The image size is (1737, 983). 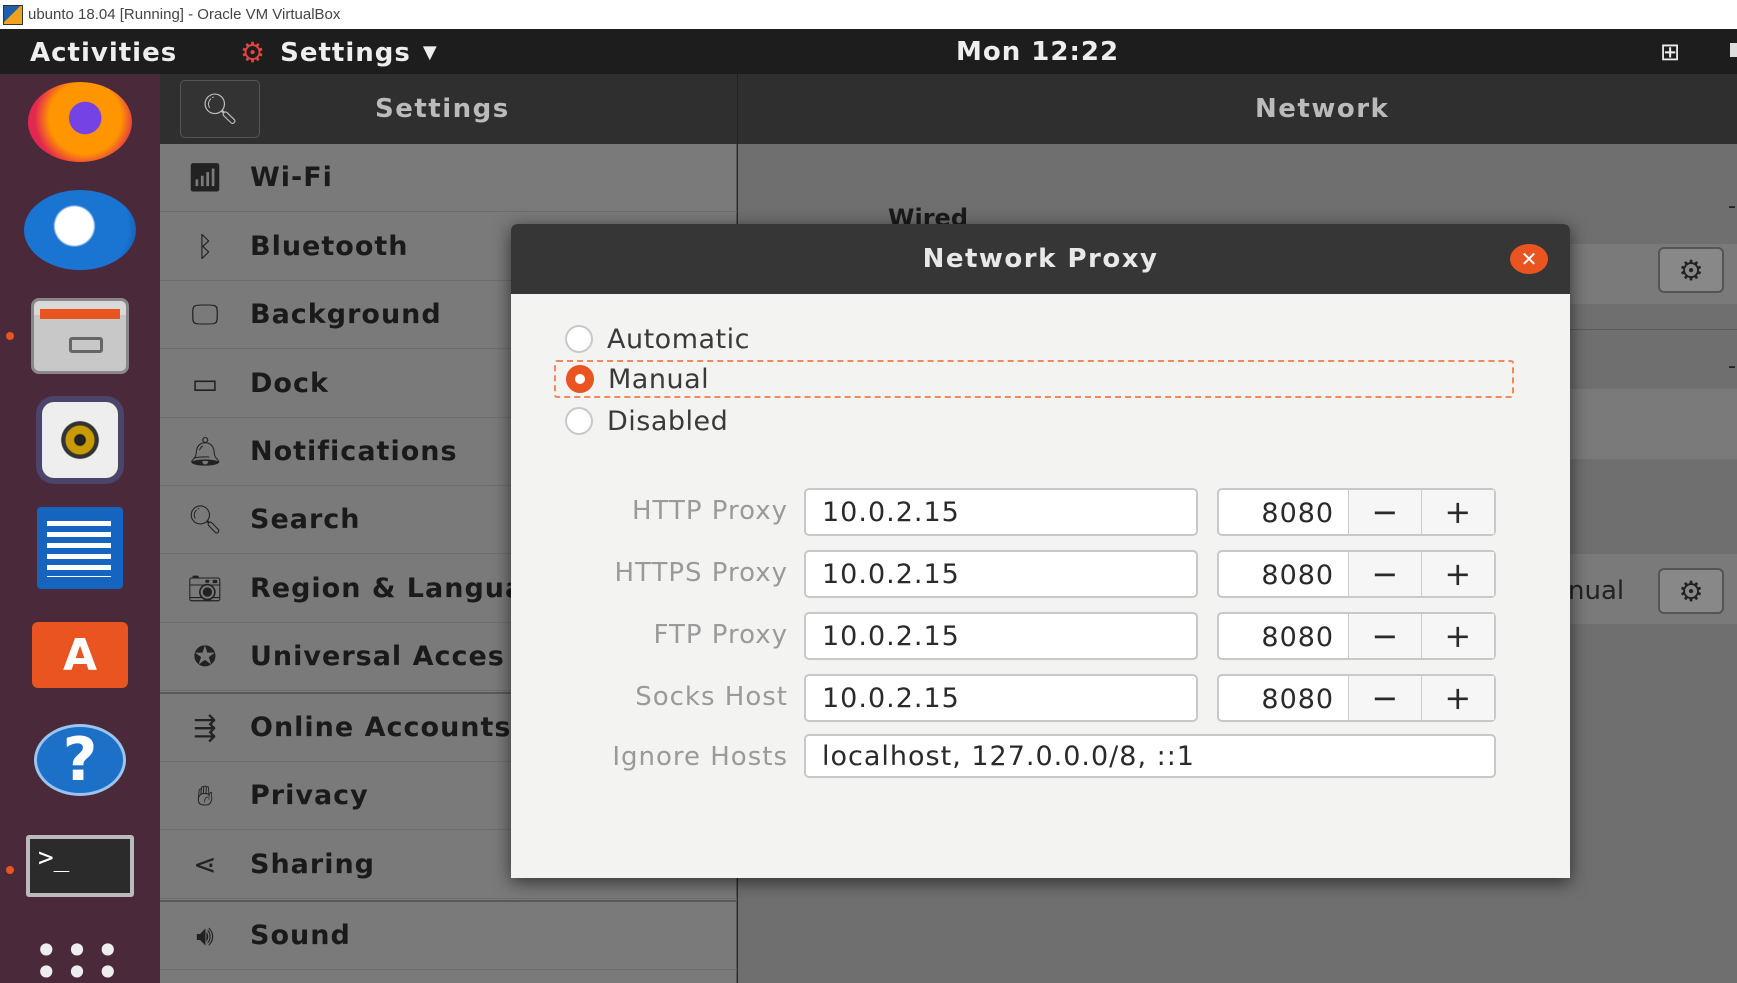 I want to click on dock-help: ?, so click(x=80, y=760).